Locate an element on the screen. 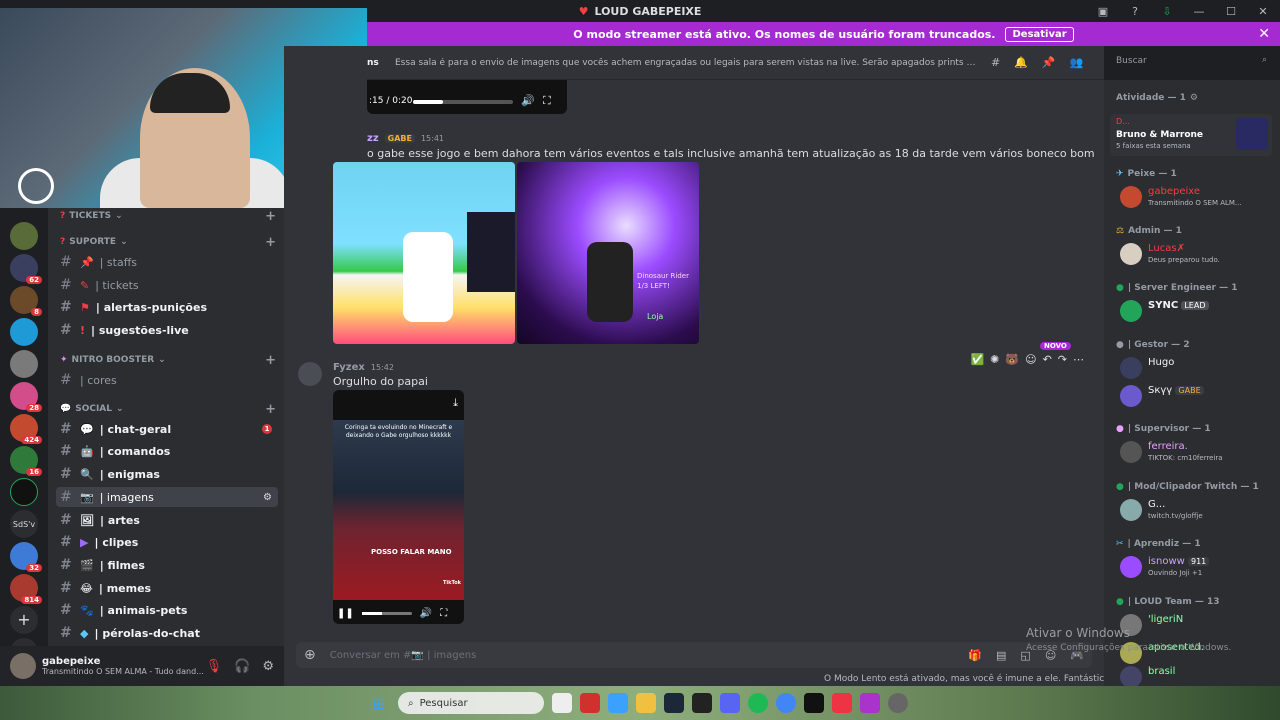 The height and width of the screenshot is (720, 1280). inbox-icon: ▣ is located at coordinates (1103, 11).